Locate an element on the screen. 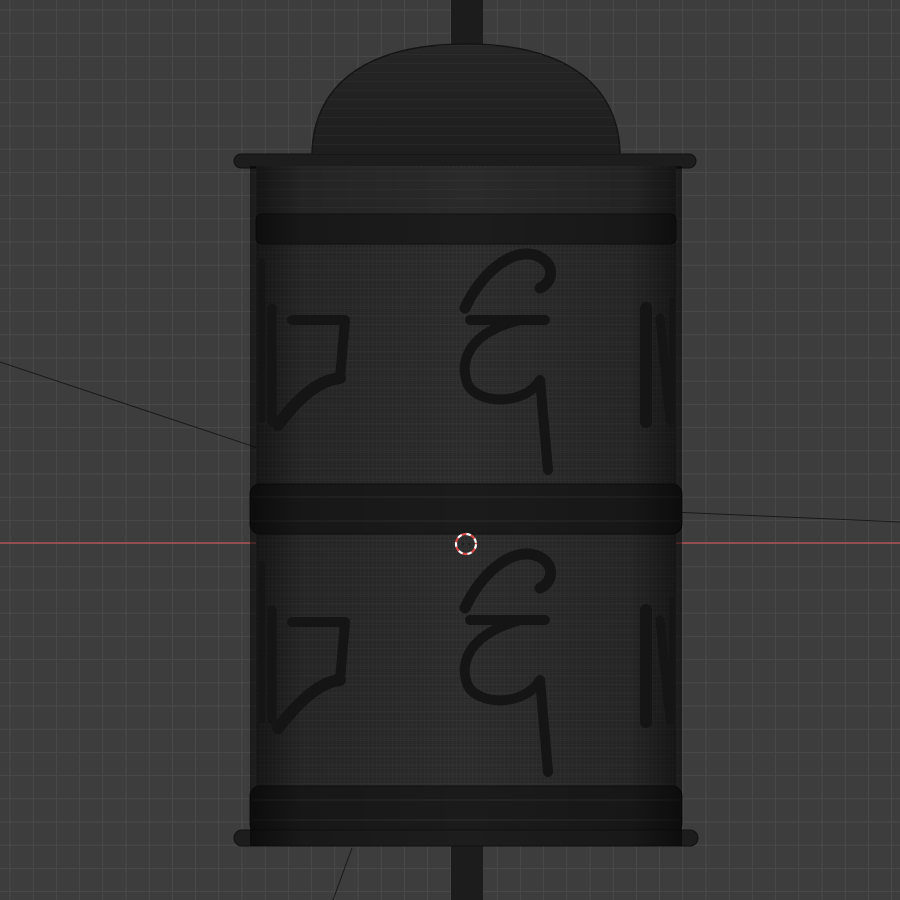 This screenshot has height=900, width=900. bottom-spindle is located at coordinates (467, 872).